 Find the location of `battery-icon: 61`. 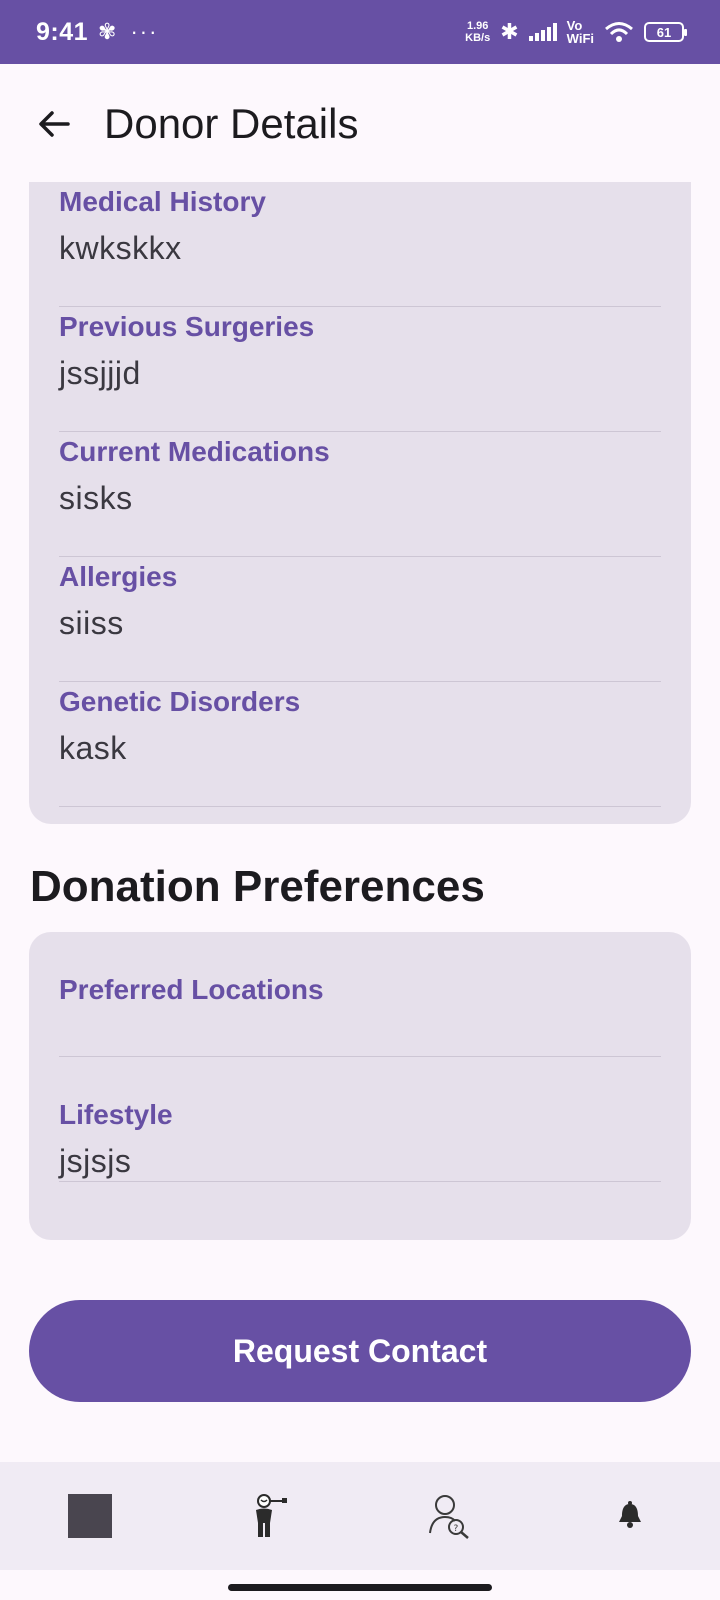

battery-icon: 61 is located at coordinates (665, 32).